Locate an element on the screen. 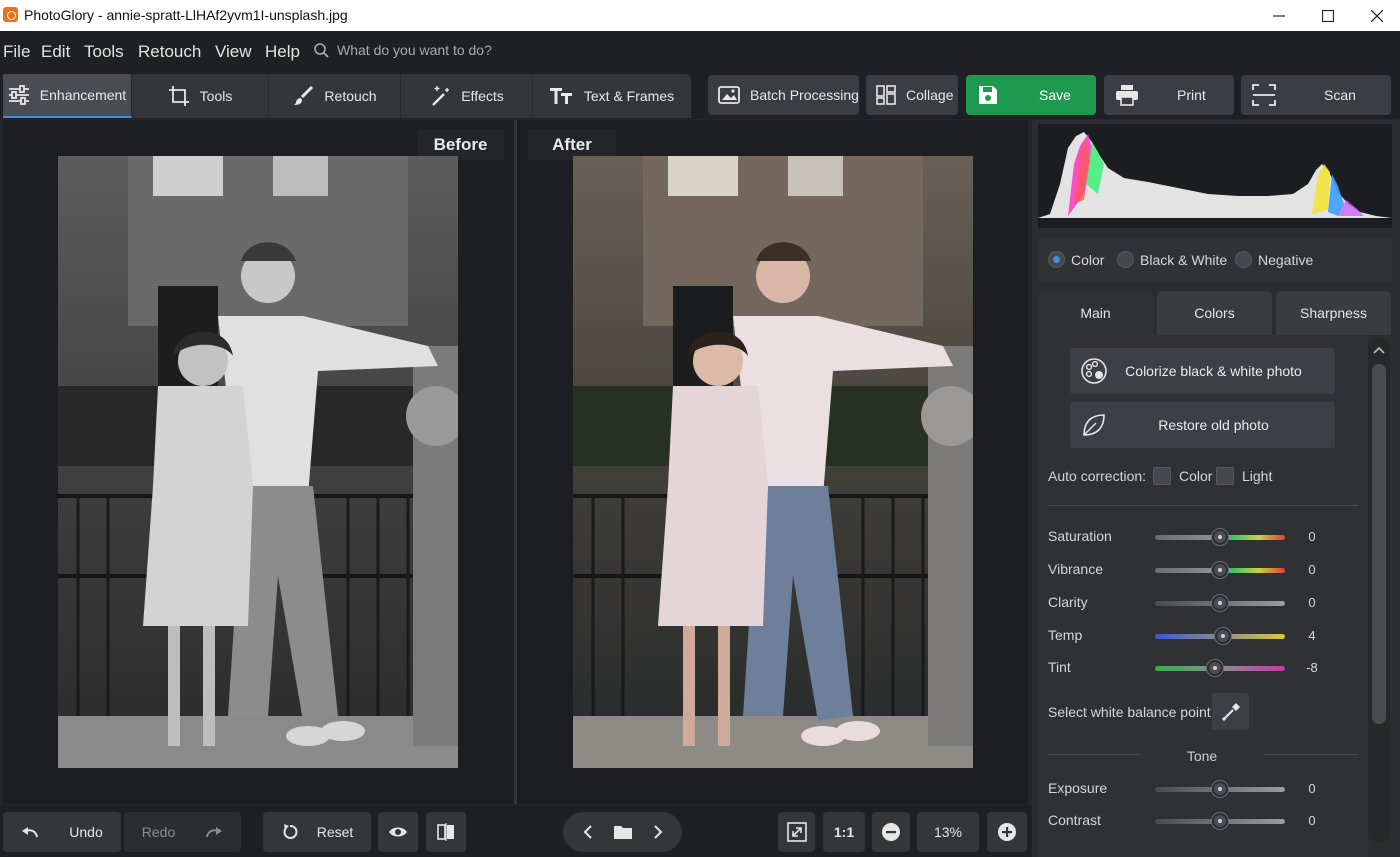 The width and height of the screenshot is (1400, 857). temp-thumb is located at coordinates (1222, 636).